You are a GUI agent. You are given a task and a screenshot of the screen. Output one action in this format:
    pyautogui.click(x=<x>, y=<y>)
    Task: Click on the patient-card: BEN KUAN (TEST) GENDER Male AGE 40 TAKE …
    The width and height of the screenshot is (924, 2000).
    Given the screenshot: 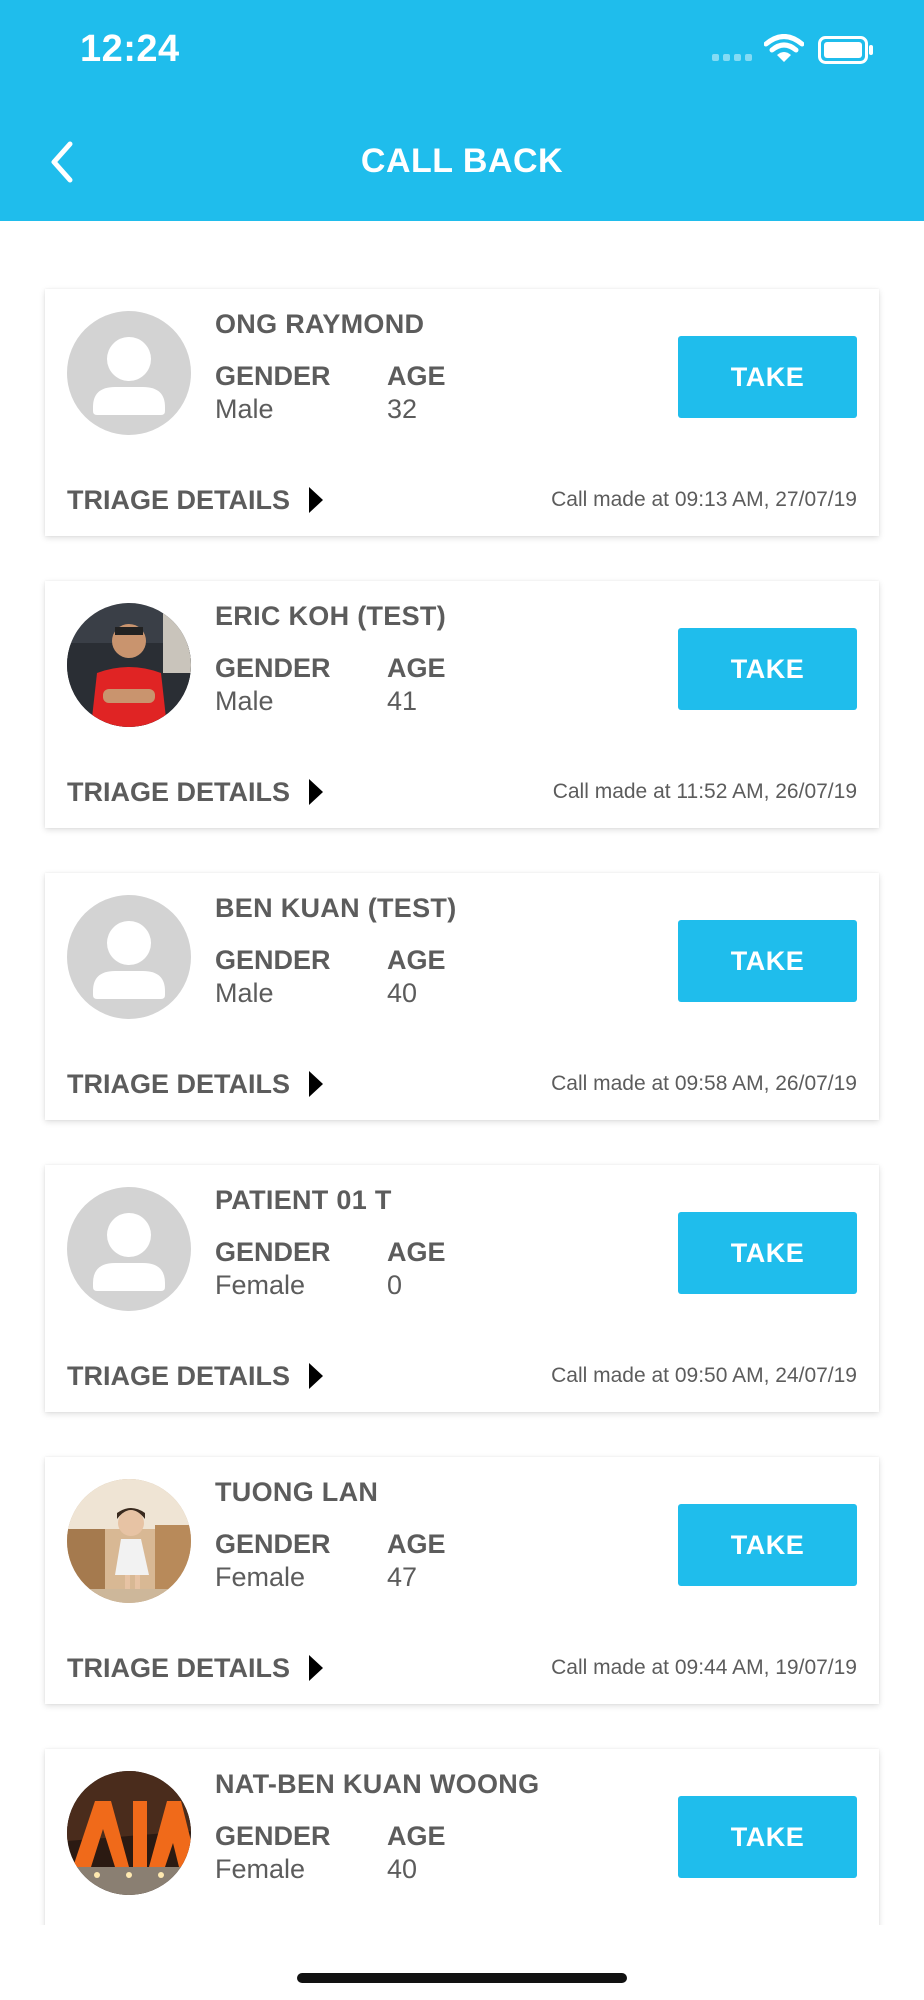 What is the action you would take?
    pyautogui.click(x=462, y=996)
    